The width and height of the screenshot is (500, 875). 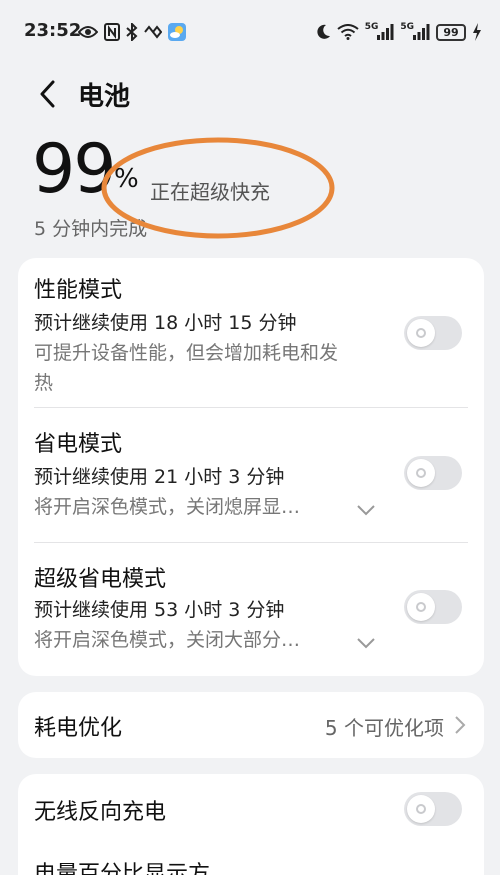 What do you see at coordinates (100, 812) in the screenshot?
I see `wireless-reverse-charging-label: 无线反向充电` at bounding box center [100, 812].